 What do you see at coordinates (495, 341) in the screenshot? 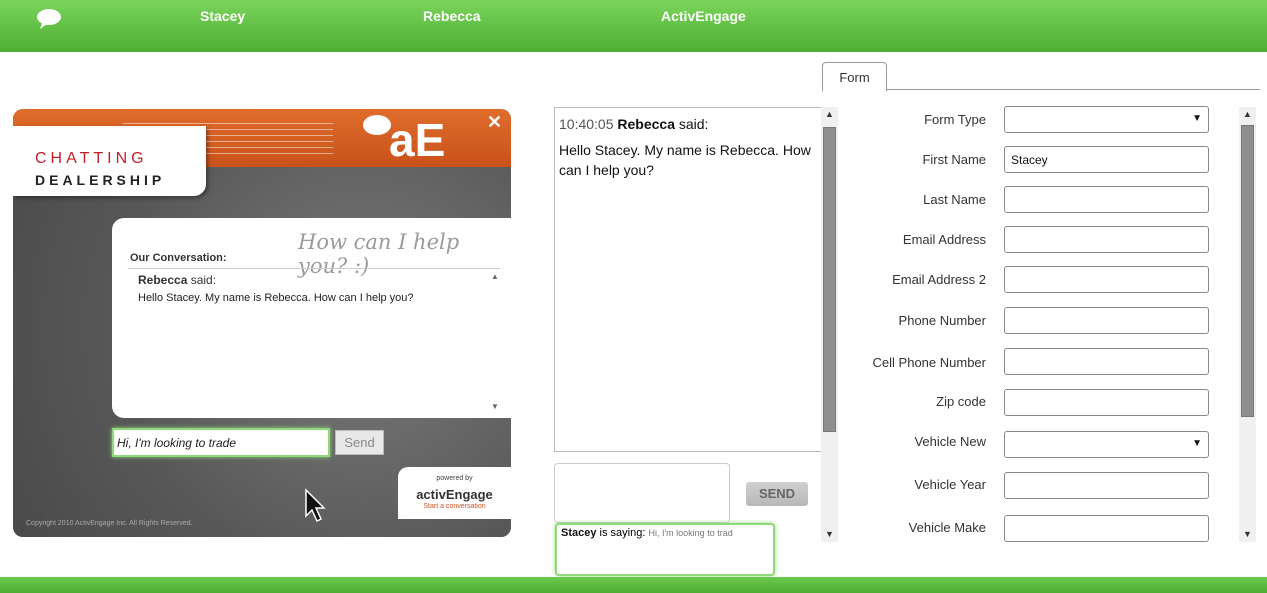
I see `conversation-scrollbar: ▲ ▼` at bounding box center [495, 341].